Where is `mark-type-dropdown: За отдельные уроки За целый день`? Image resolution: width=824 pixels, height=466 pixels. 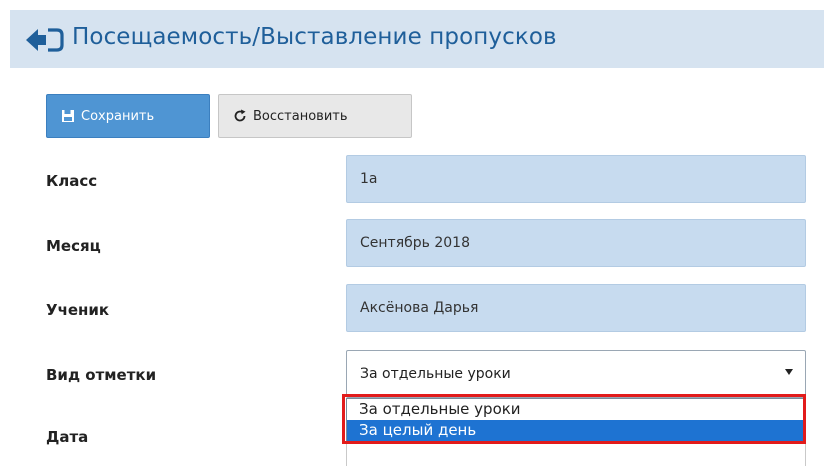 mark-type-dropdown: За отдельные уроки За целый день is located at coordinates (576, 420).